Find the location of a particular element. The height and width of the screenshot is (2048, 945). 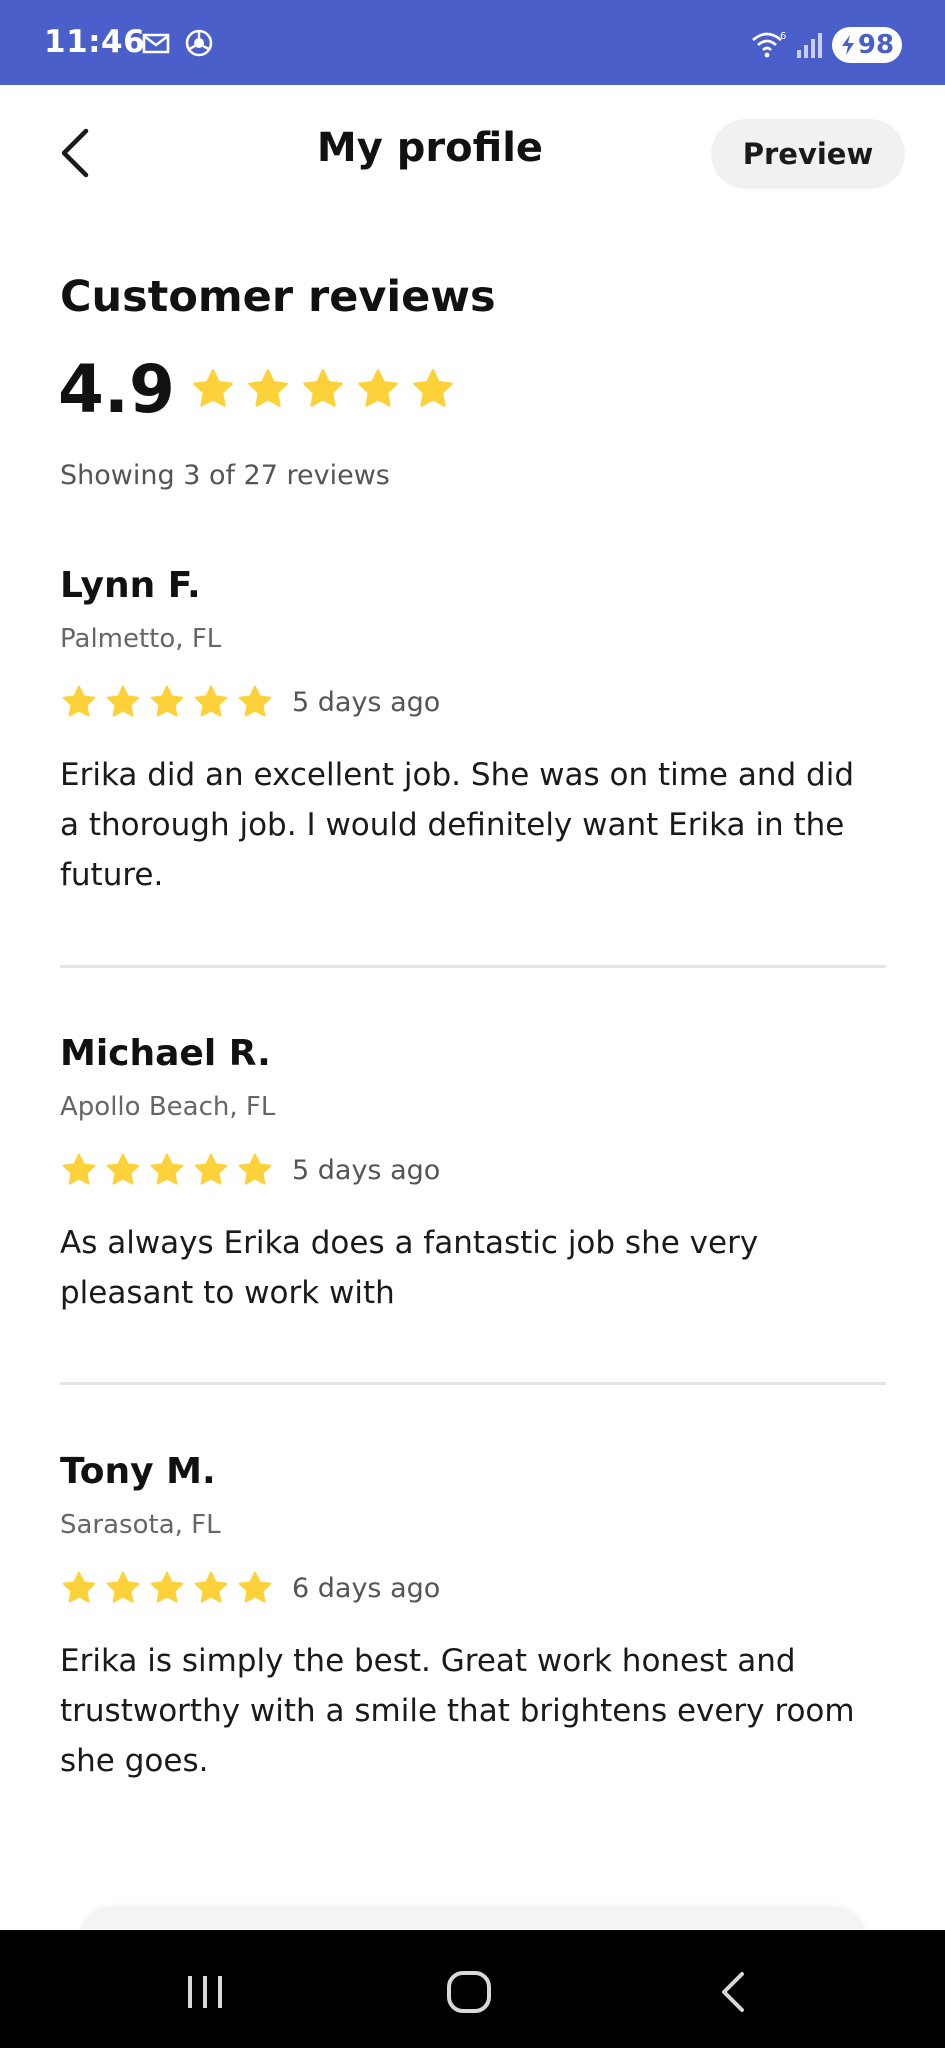

review-date: 6 days ago is located at coordinates (366, 1588).